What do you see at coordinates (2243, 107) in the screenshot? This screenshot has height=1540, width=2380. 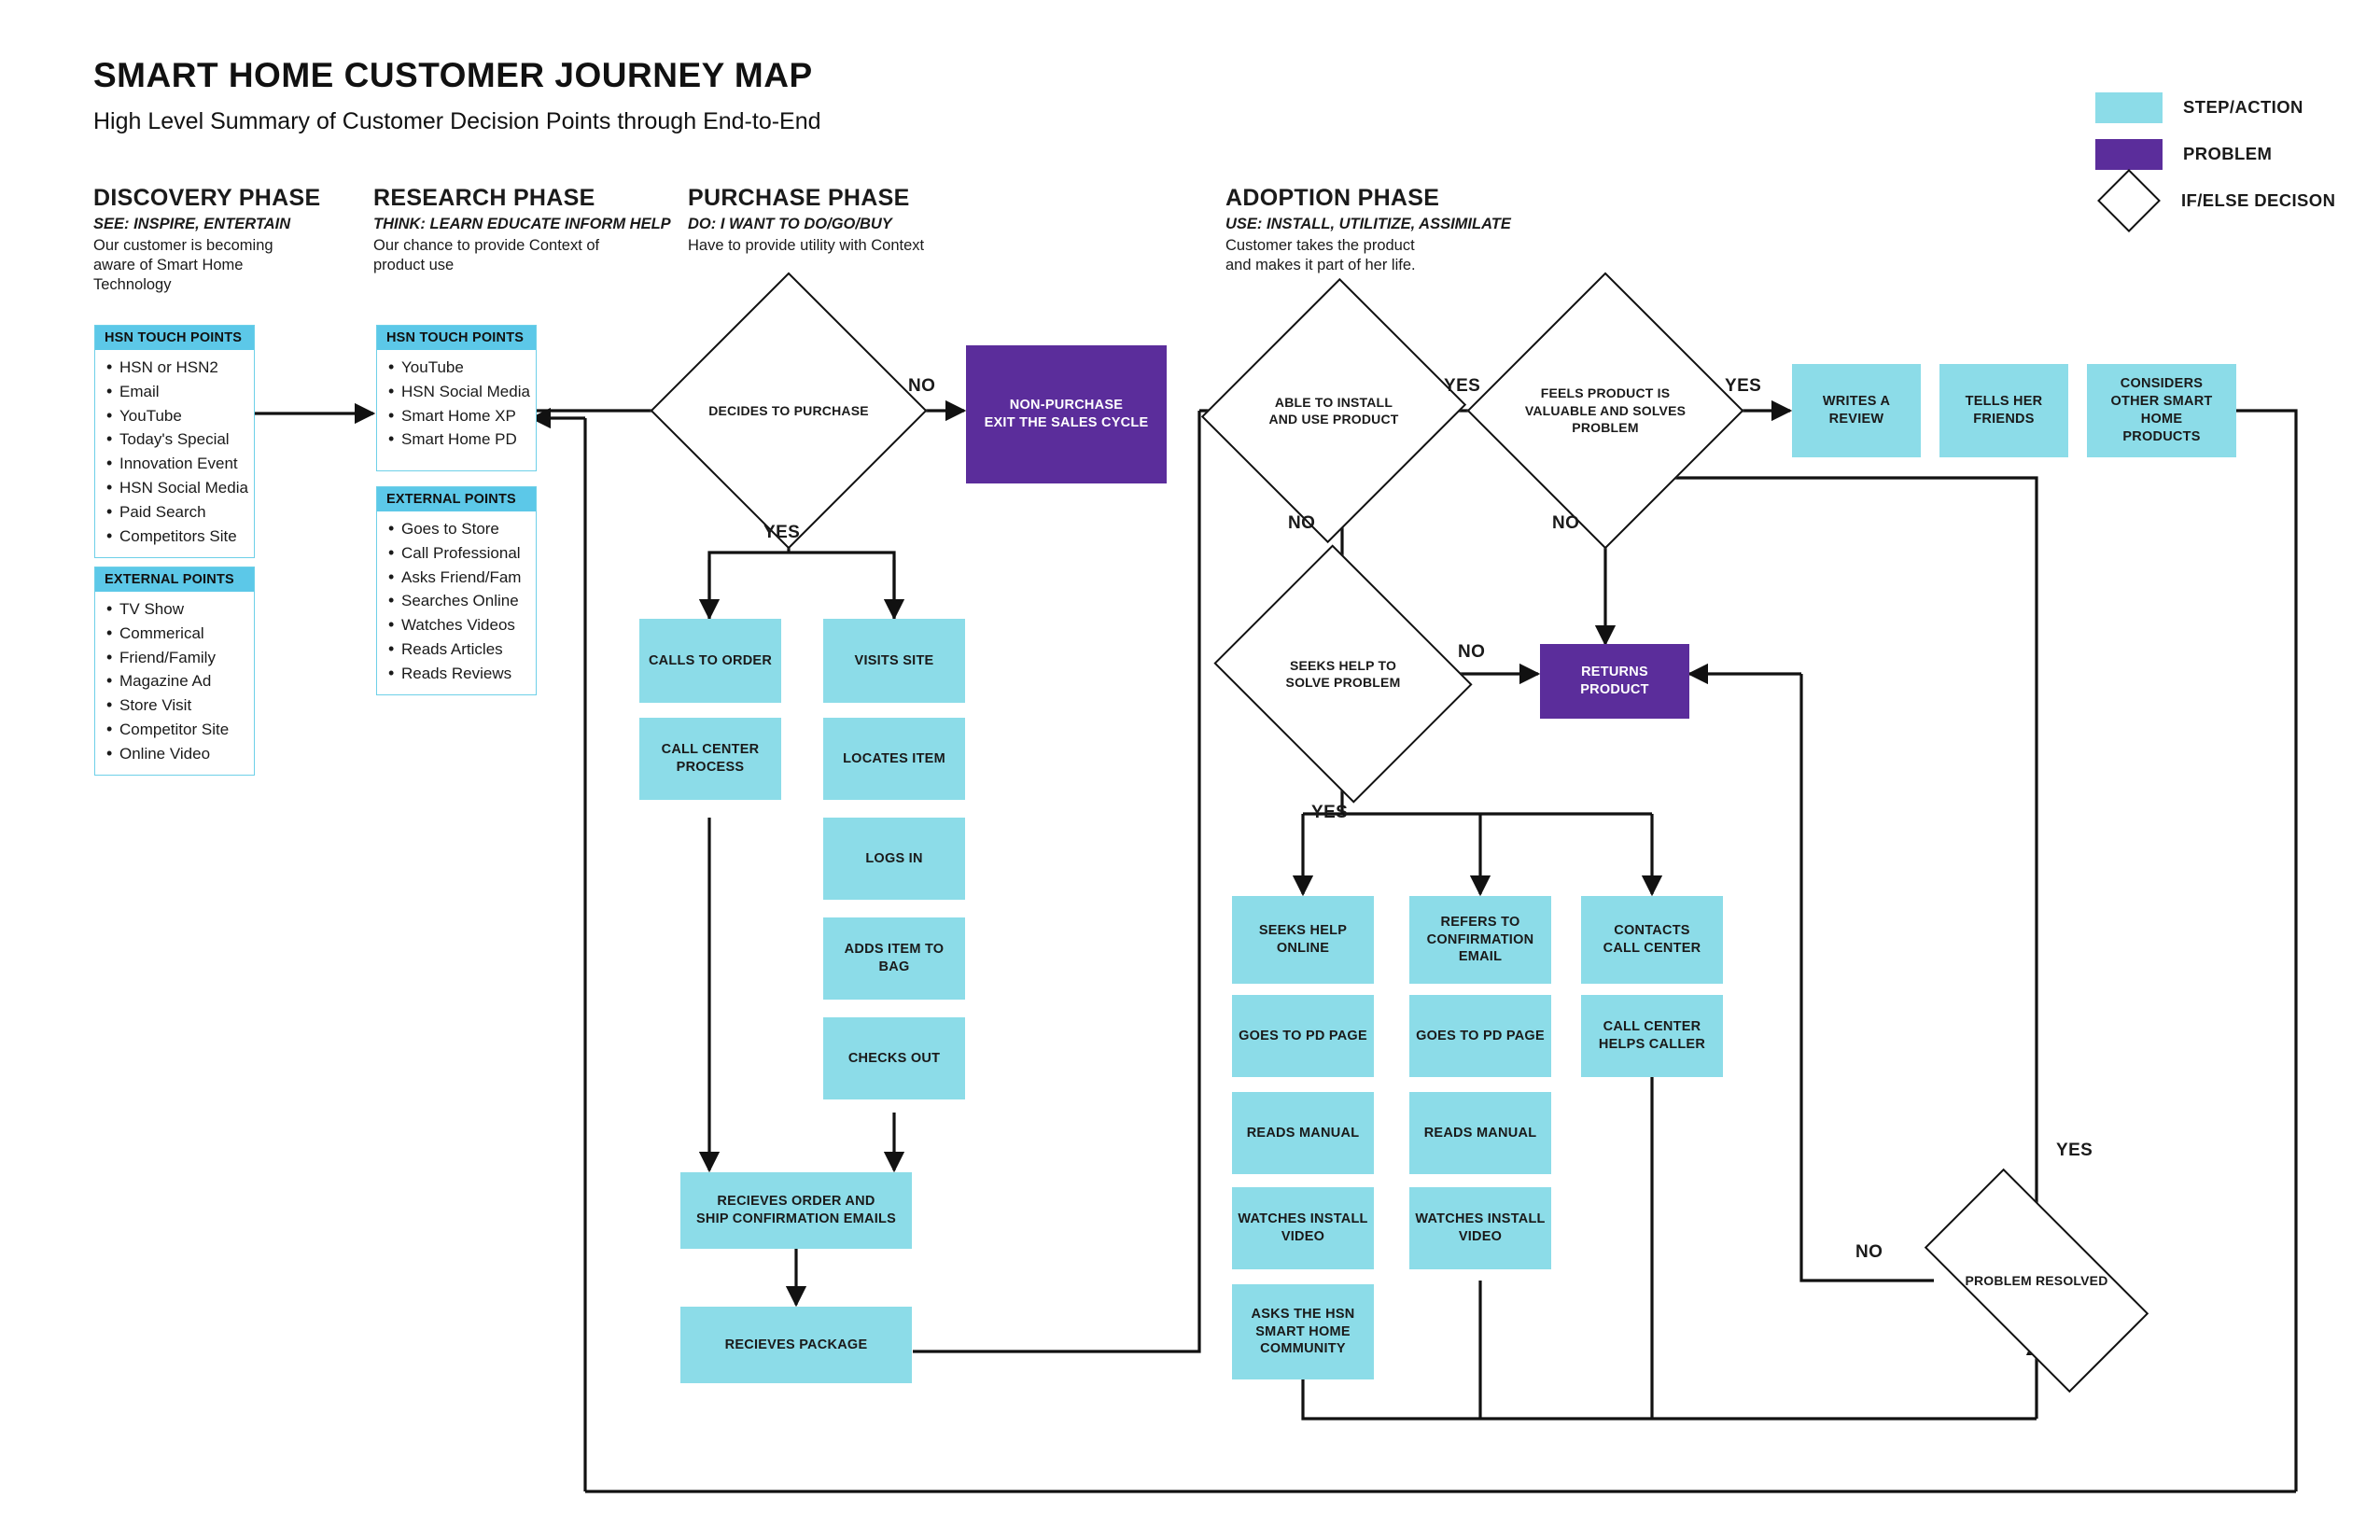 I see `legend-label-step: STEP/ACTION` at bounding box center [2243, 107].